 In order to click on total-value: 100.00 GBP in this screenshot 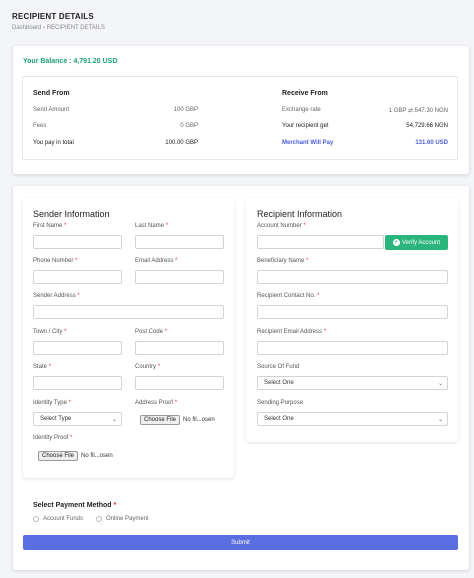, I will do `click(181, 143)`.